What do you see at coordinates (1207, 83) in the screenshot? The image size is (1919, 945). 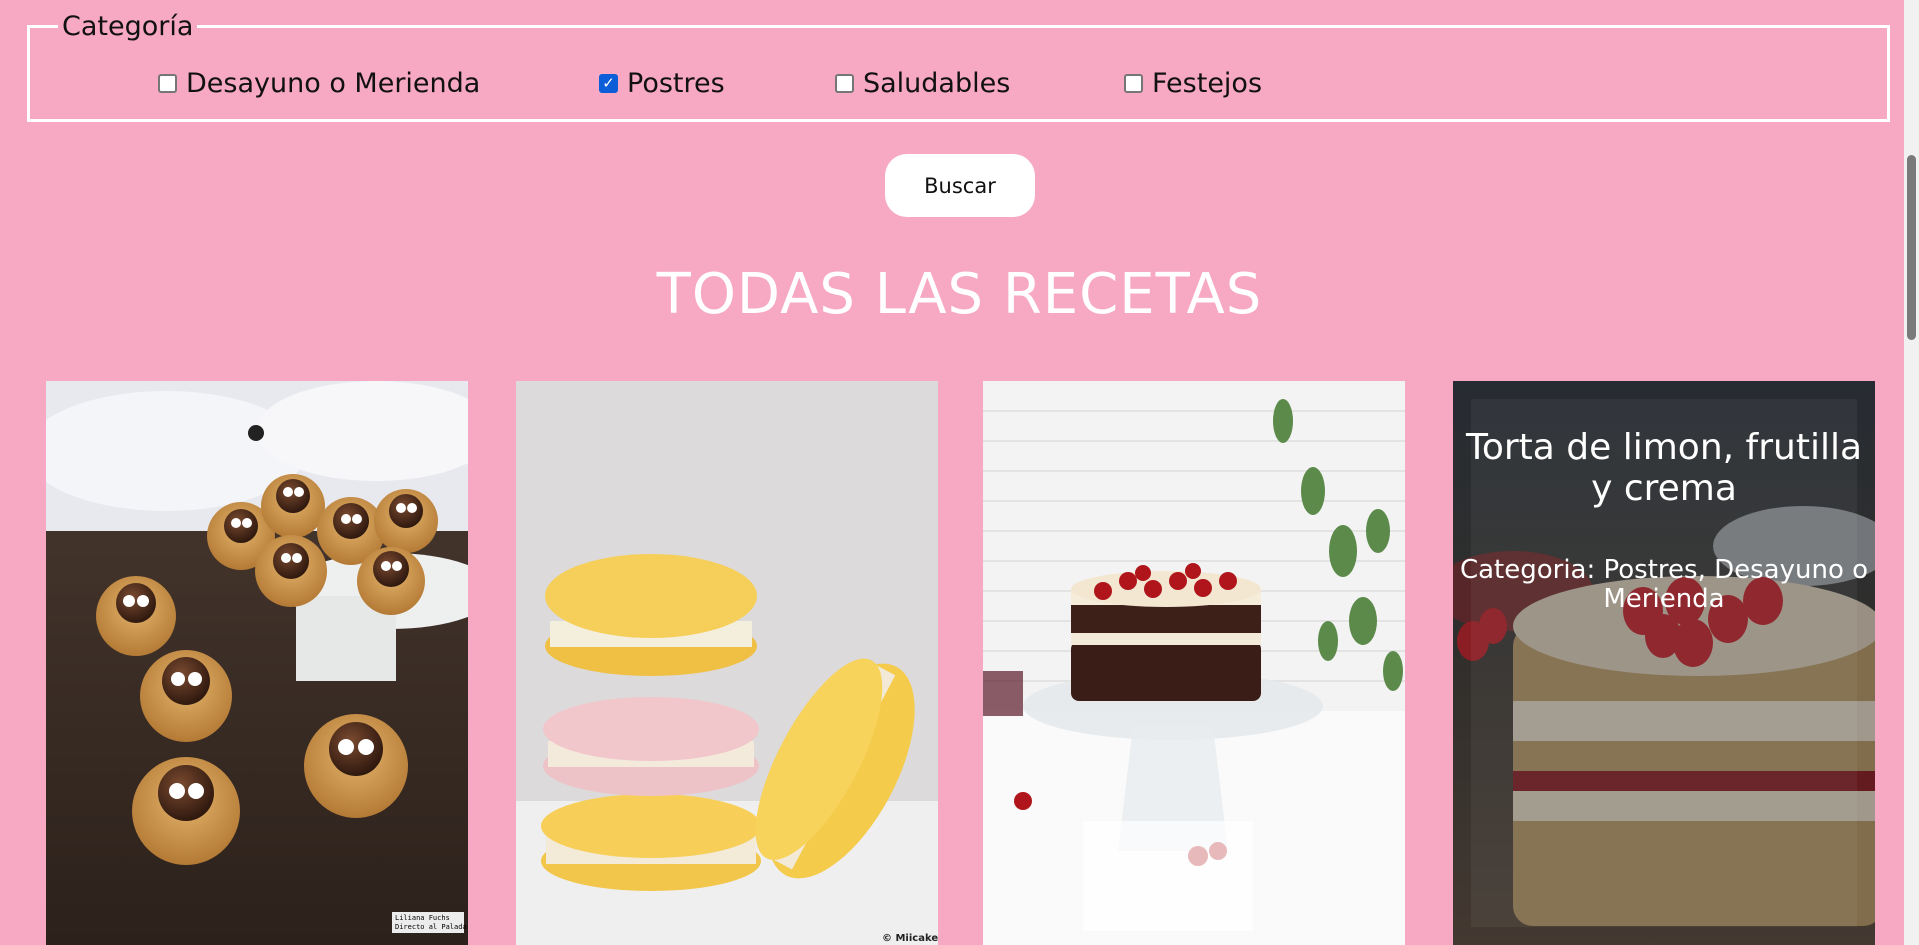 I see `filter-label-festejos: Festejos` at bounding box center [1207, 83].